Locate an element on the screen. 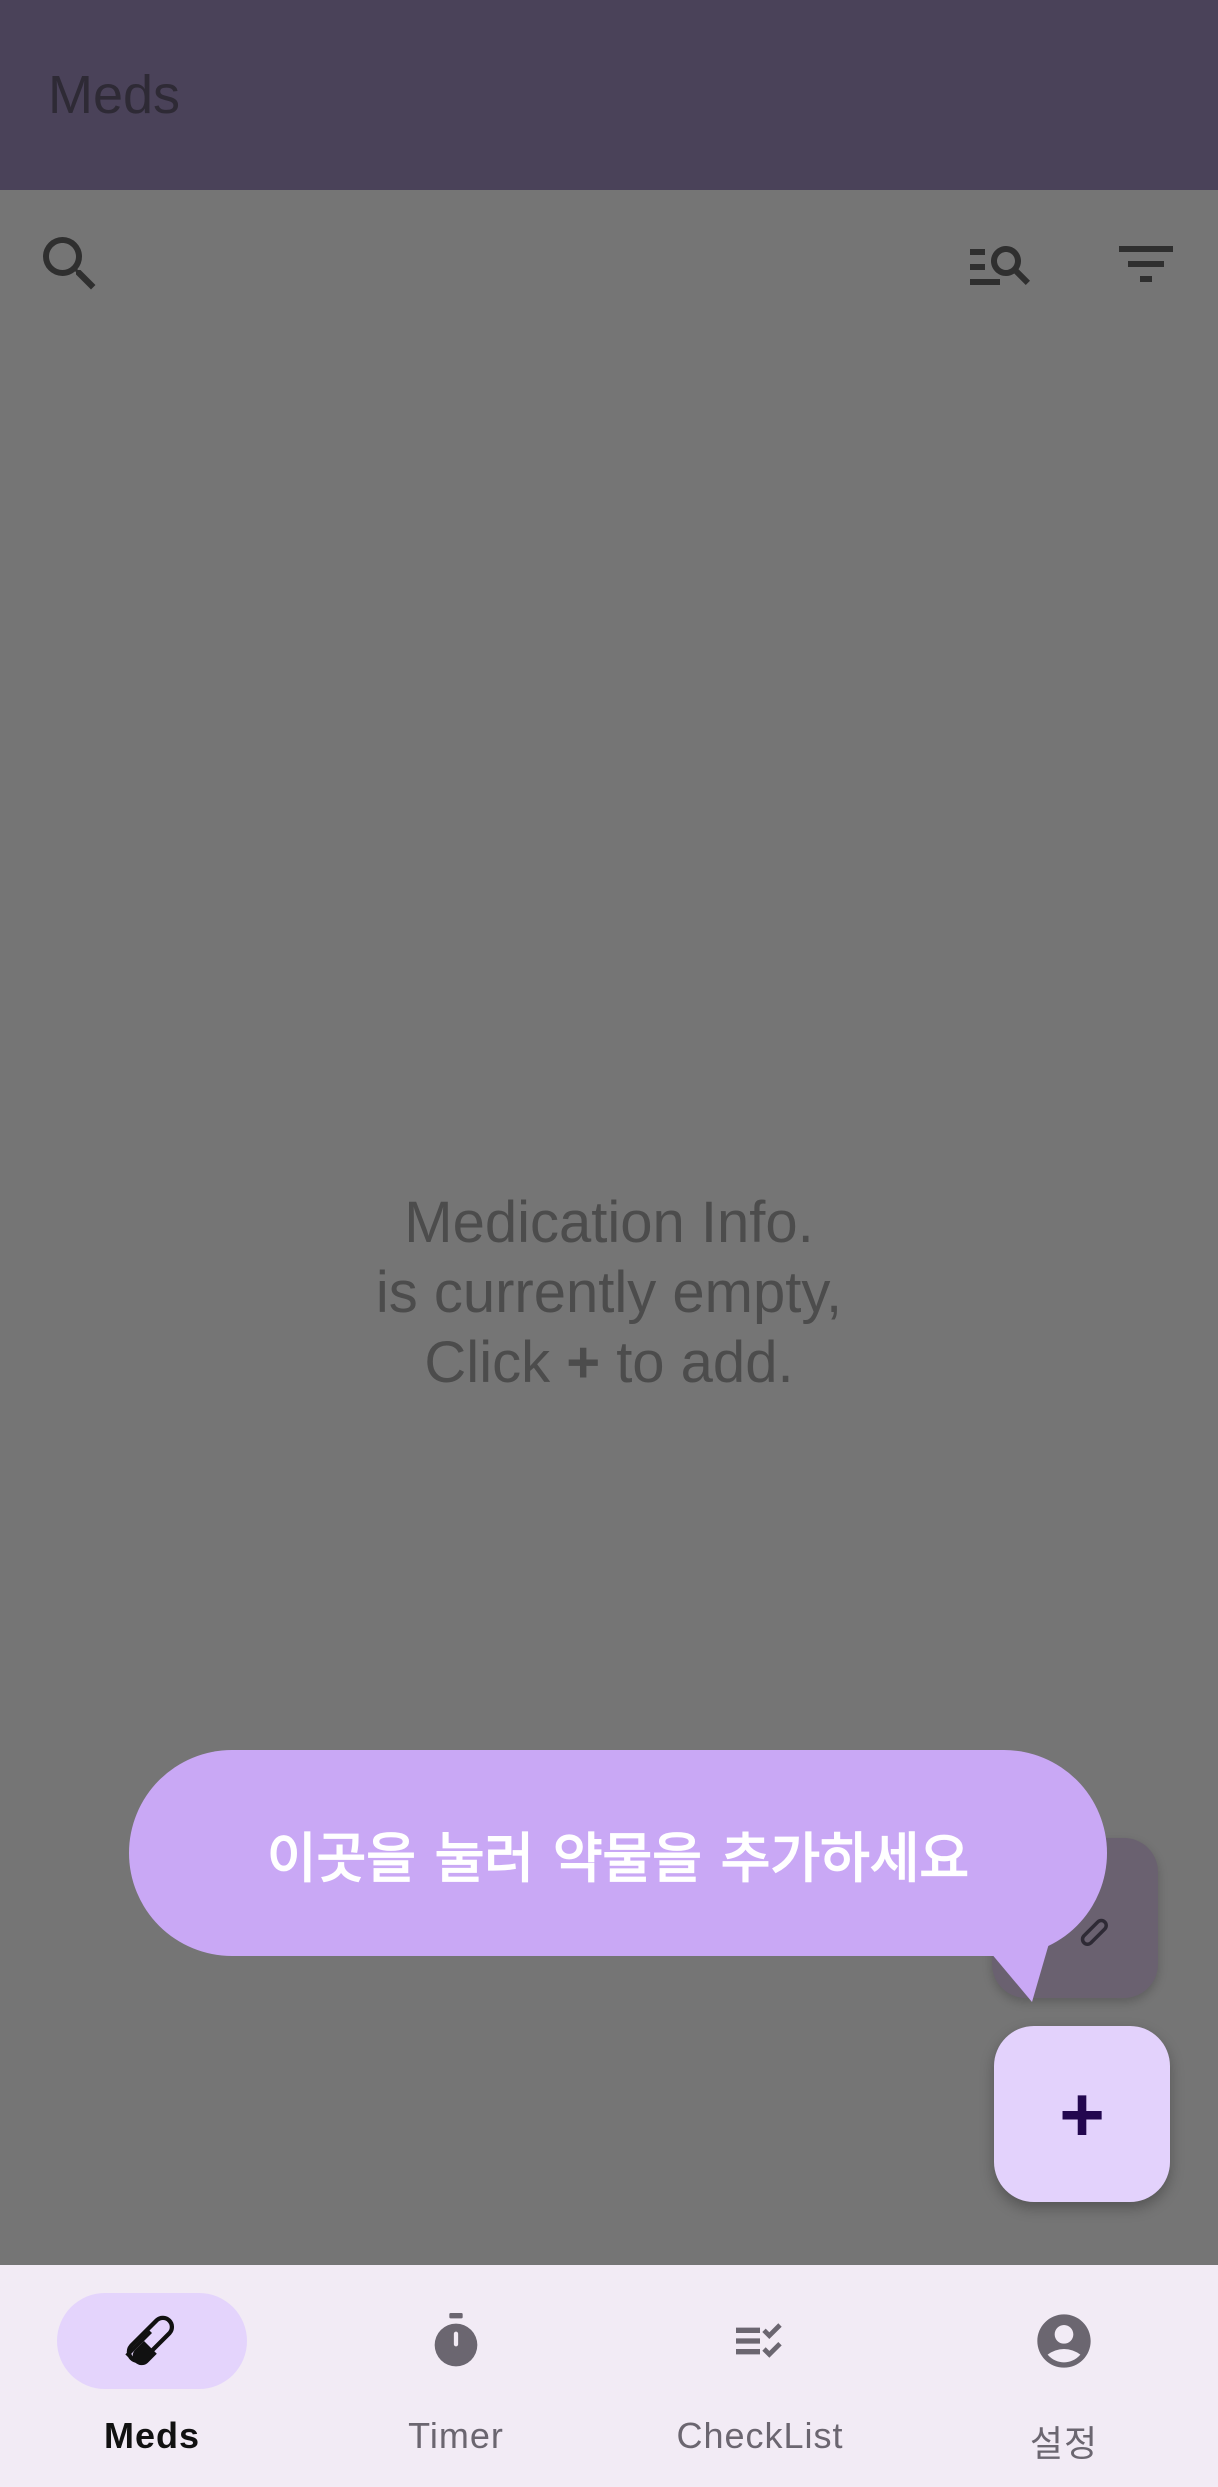 This screenshot has height=2487, width=1218. app-bar: Meds is located at coordinates (609, 95).